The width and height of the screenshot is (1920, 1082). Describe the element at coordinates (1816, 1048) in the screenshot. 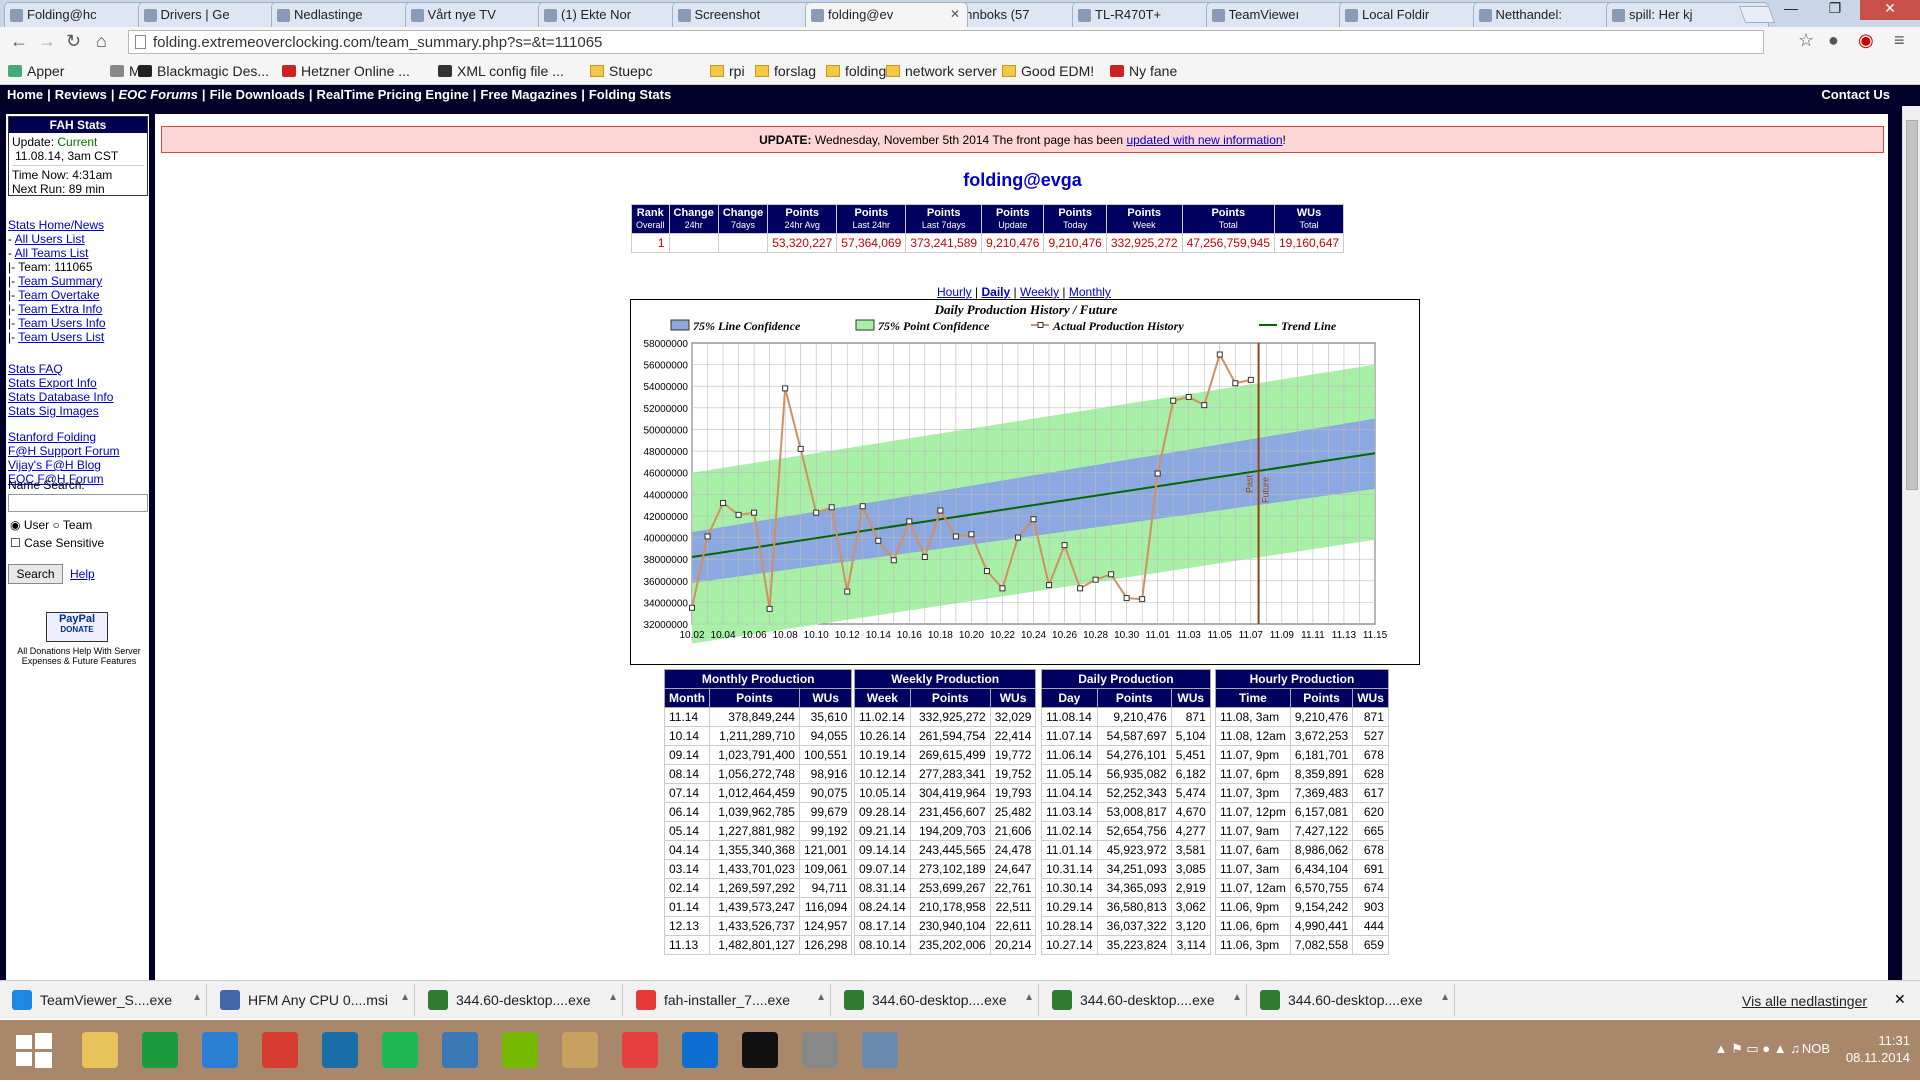

I see `language-indicator: NOB` at that location.